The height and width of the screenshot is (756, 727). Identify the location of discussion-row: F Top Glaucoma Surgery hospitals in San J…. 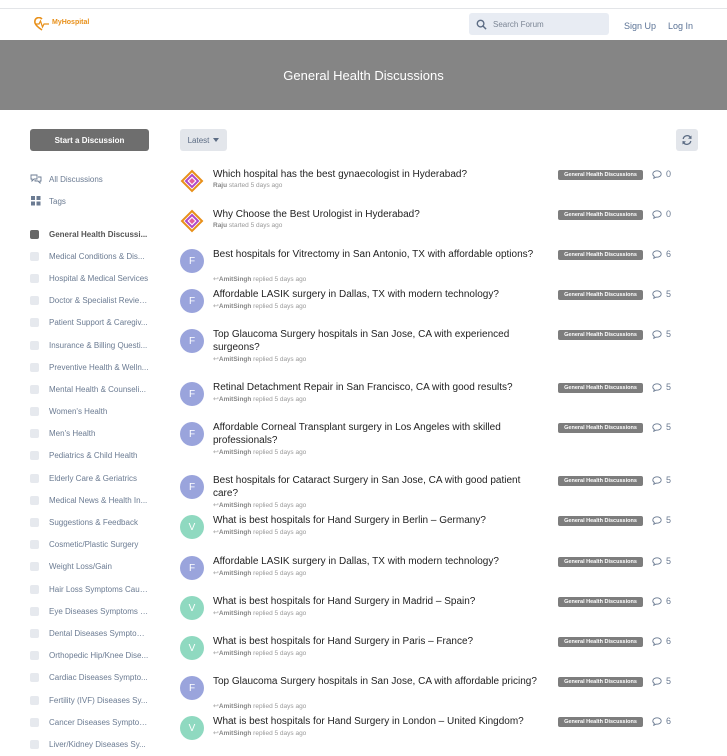
(452, 352).